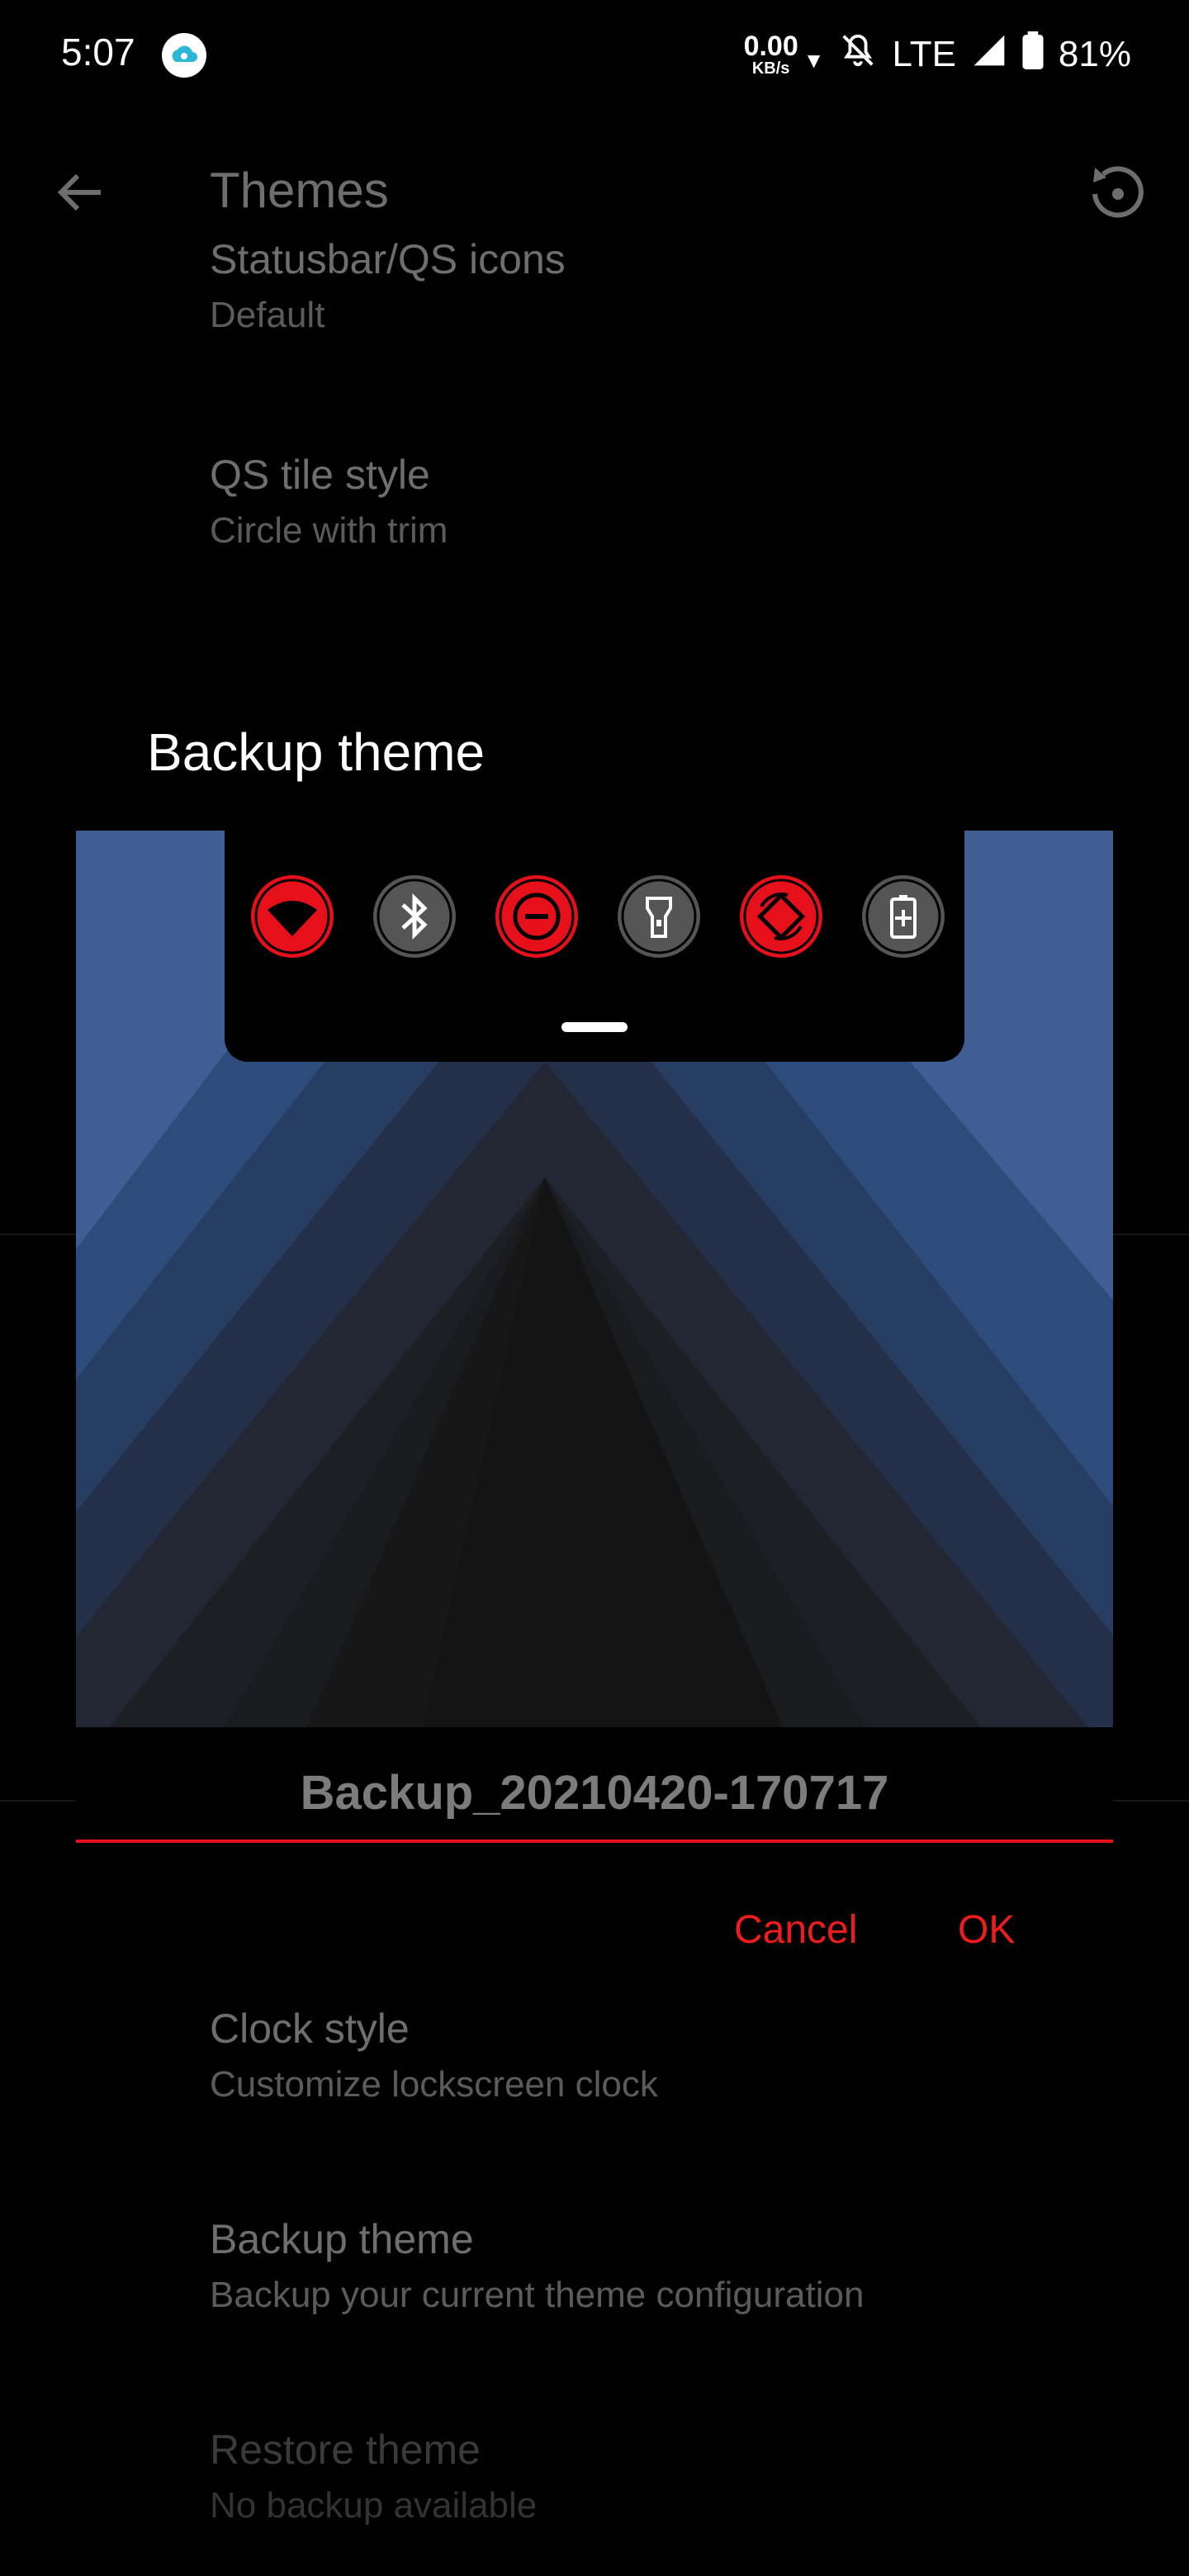  I want to click on setting-clock-style: Clock style Customize lockscreen clock, so click(434, 2055).